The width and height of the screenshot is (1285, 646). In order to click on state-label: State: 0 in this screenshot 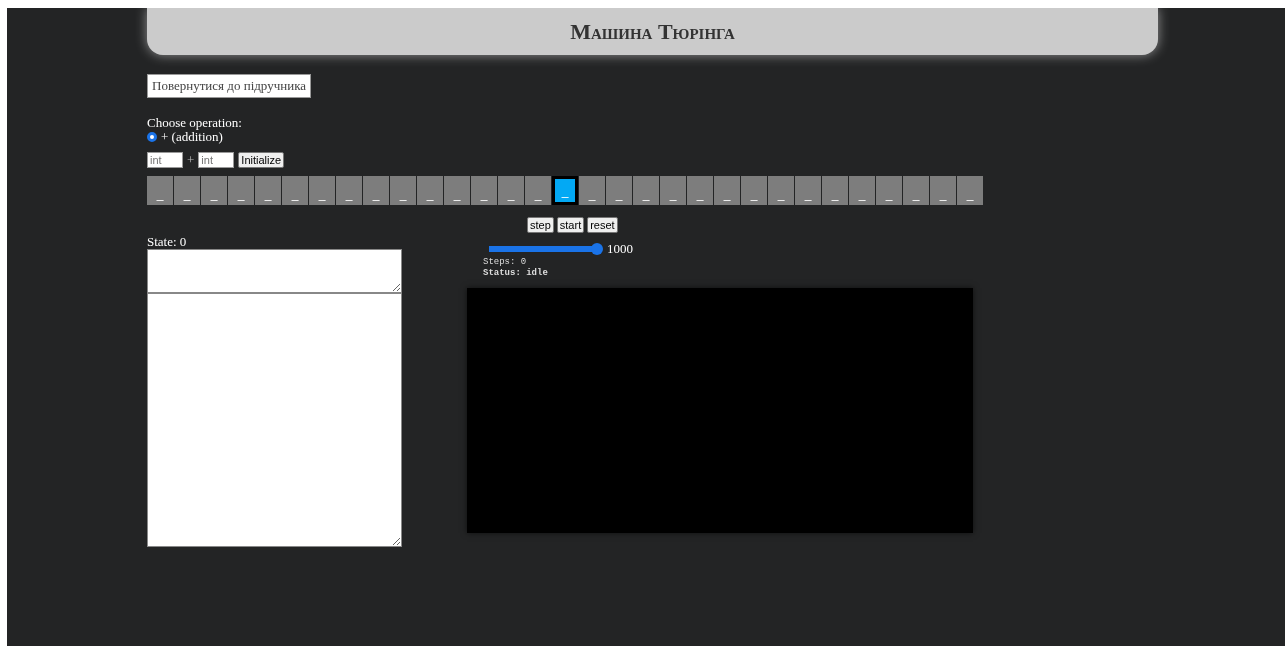, I will do `click(167, 242)`.